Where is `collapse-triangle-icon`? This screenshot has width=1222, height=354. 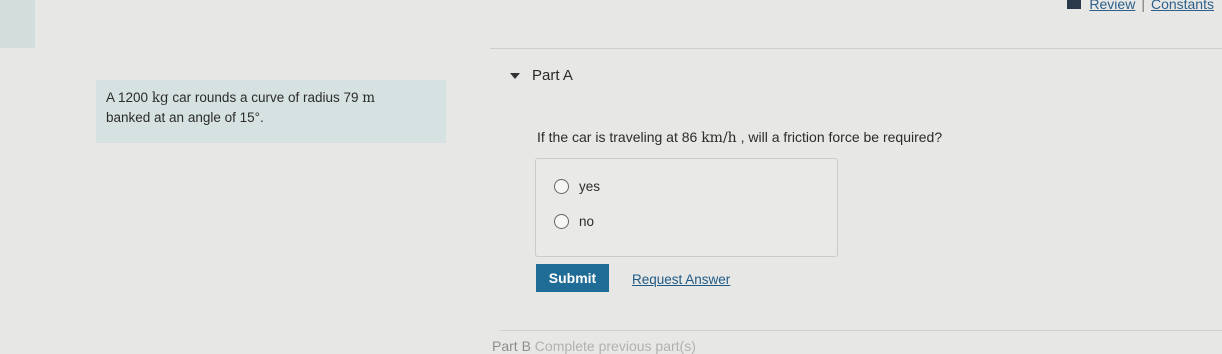 collapse-triangle-icon is located at coordinates (515, 75).